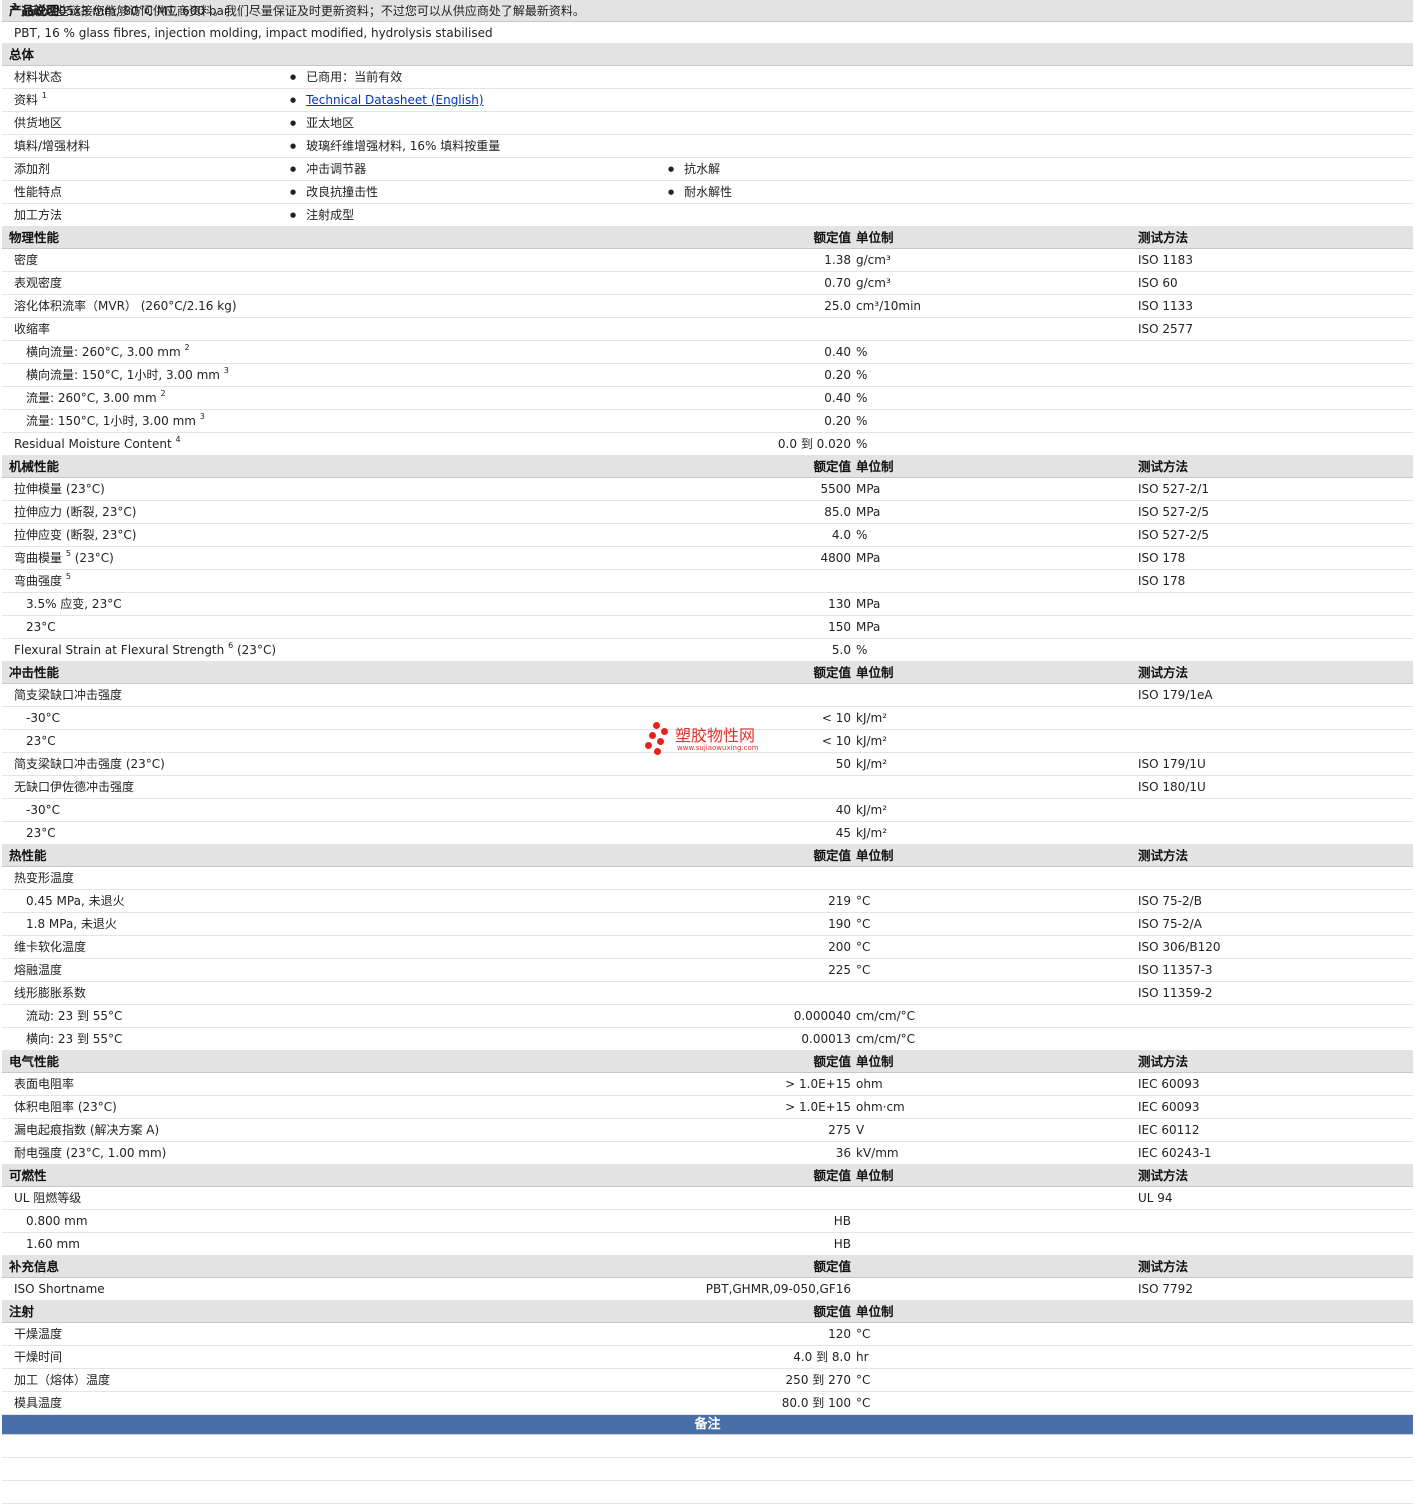  Describe the element at coordinates (707, 695) in the screenshot. I see `property-row: 简支梁缺口冲击强度 ISO 179/1eA` at that location.